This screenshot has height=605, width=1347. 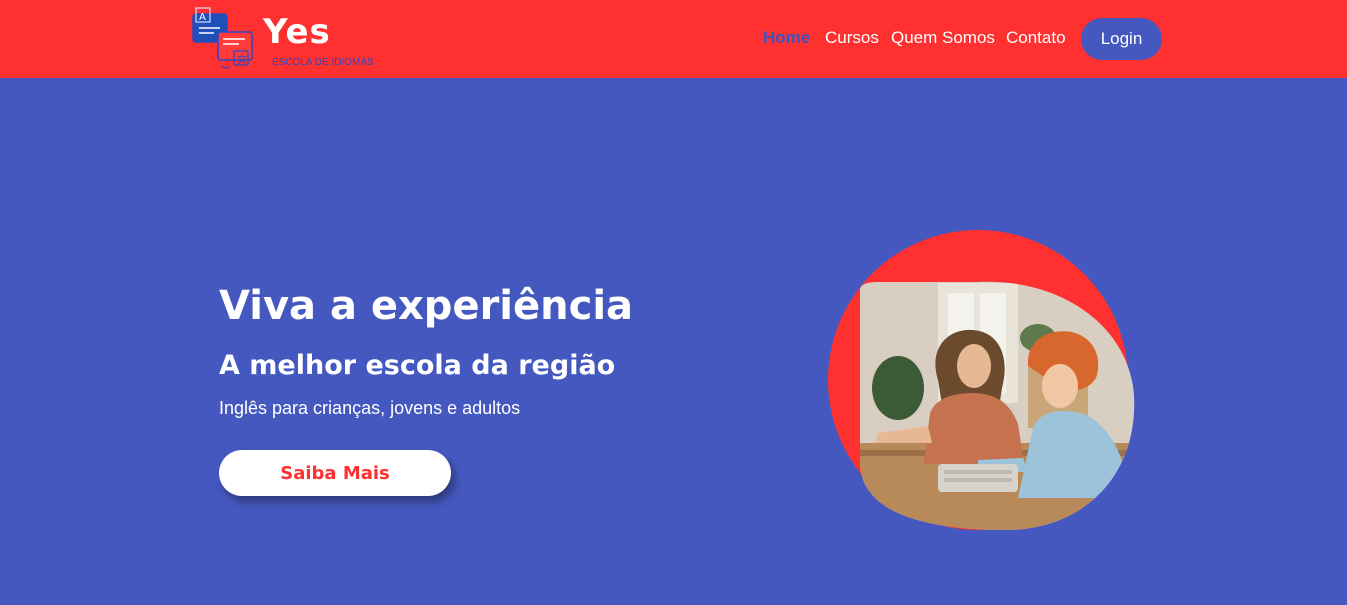 What do you see at coordinates (1036, 38) in the screenshot?
I see `nav-item-contato: Contato` at bounding box center [1036, 38].